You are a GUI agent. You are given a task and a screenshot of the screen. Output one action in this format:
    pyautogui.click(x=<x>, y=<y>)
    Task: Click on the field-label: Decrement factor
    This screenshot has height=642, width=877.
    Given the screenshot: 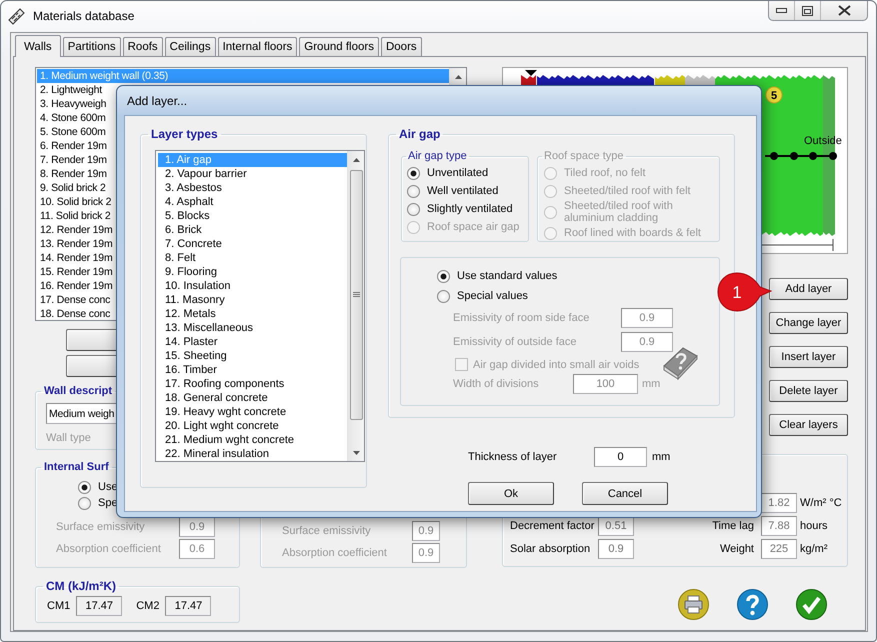 What is the action you would take?
    pyautogui.click(x=552, y=526)
    